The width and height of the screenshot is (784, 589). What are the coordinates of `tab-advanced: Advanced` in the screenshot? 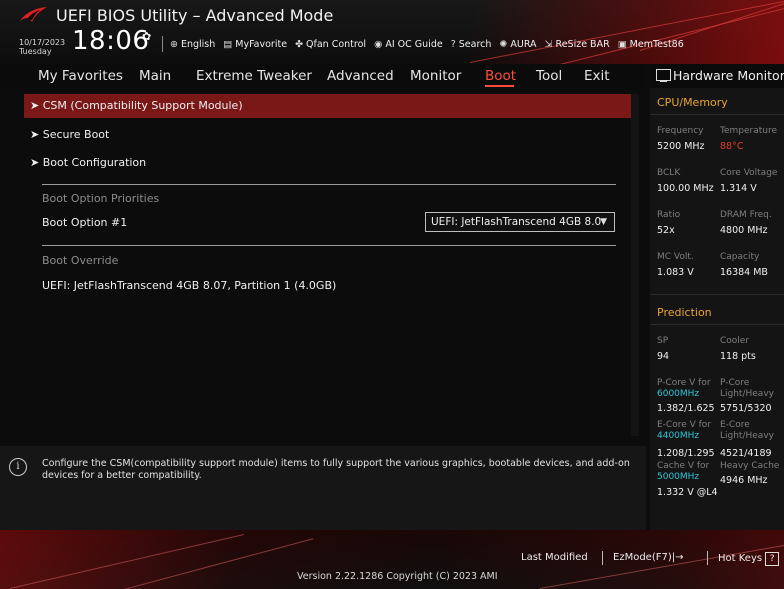 It's located at (360, 76).